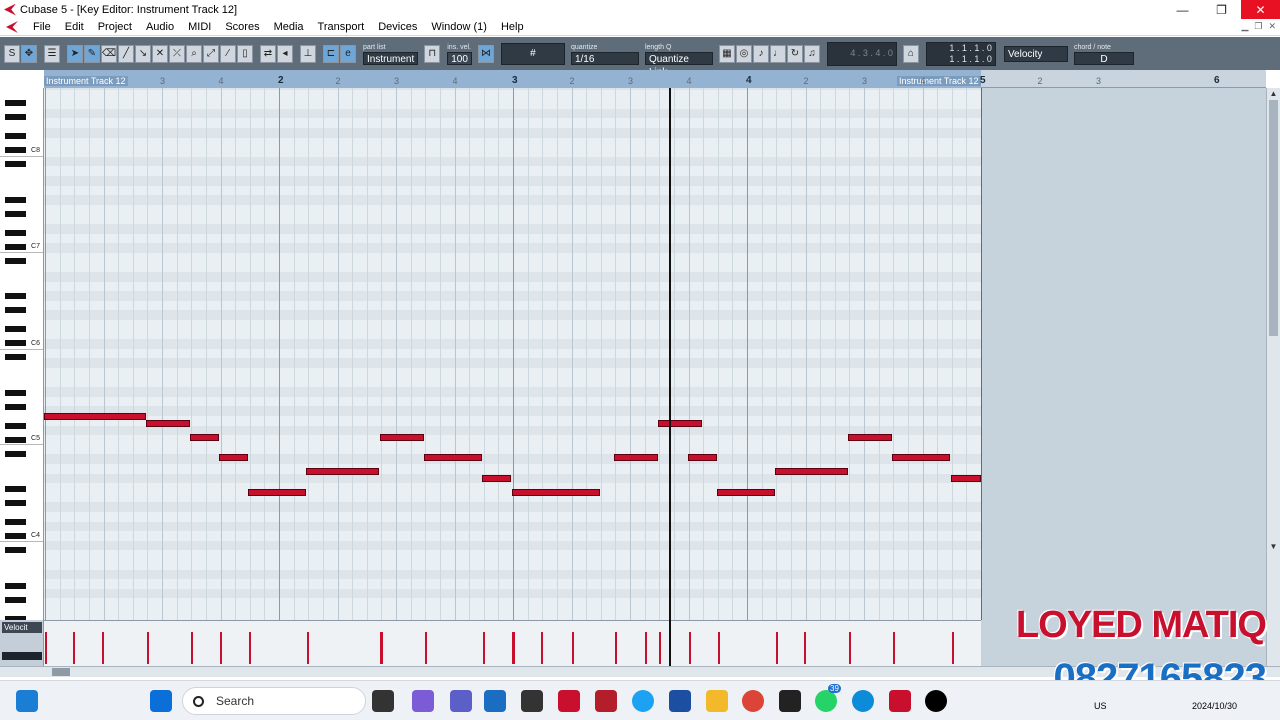 The image size is (1280, 720). Describe the element at coordinates (268, 53) in the screenshot. I see `autoselect-icon: ⇄` at that location.